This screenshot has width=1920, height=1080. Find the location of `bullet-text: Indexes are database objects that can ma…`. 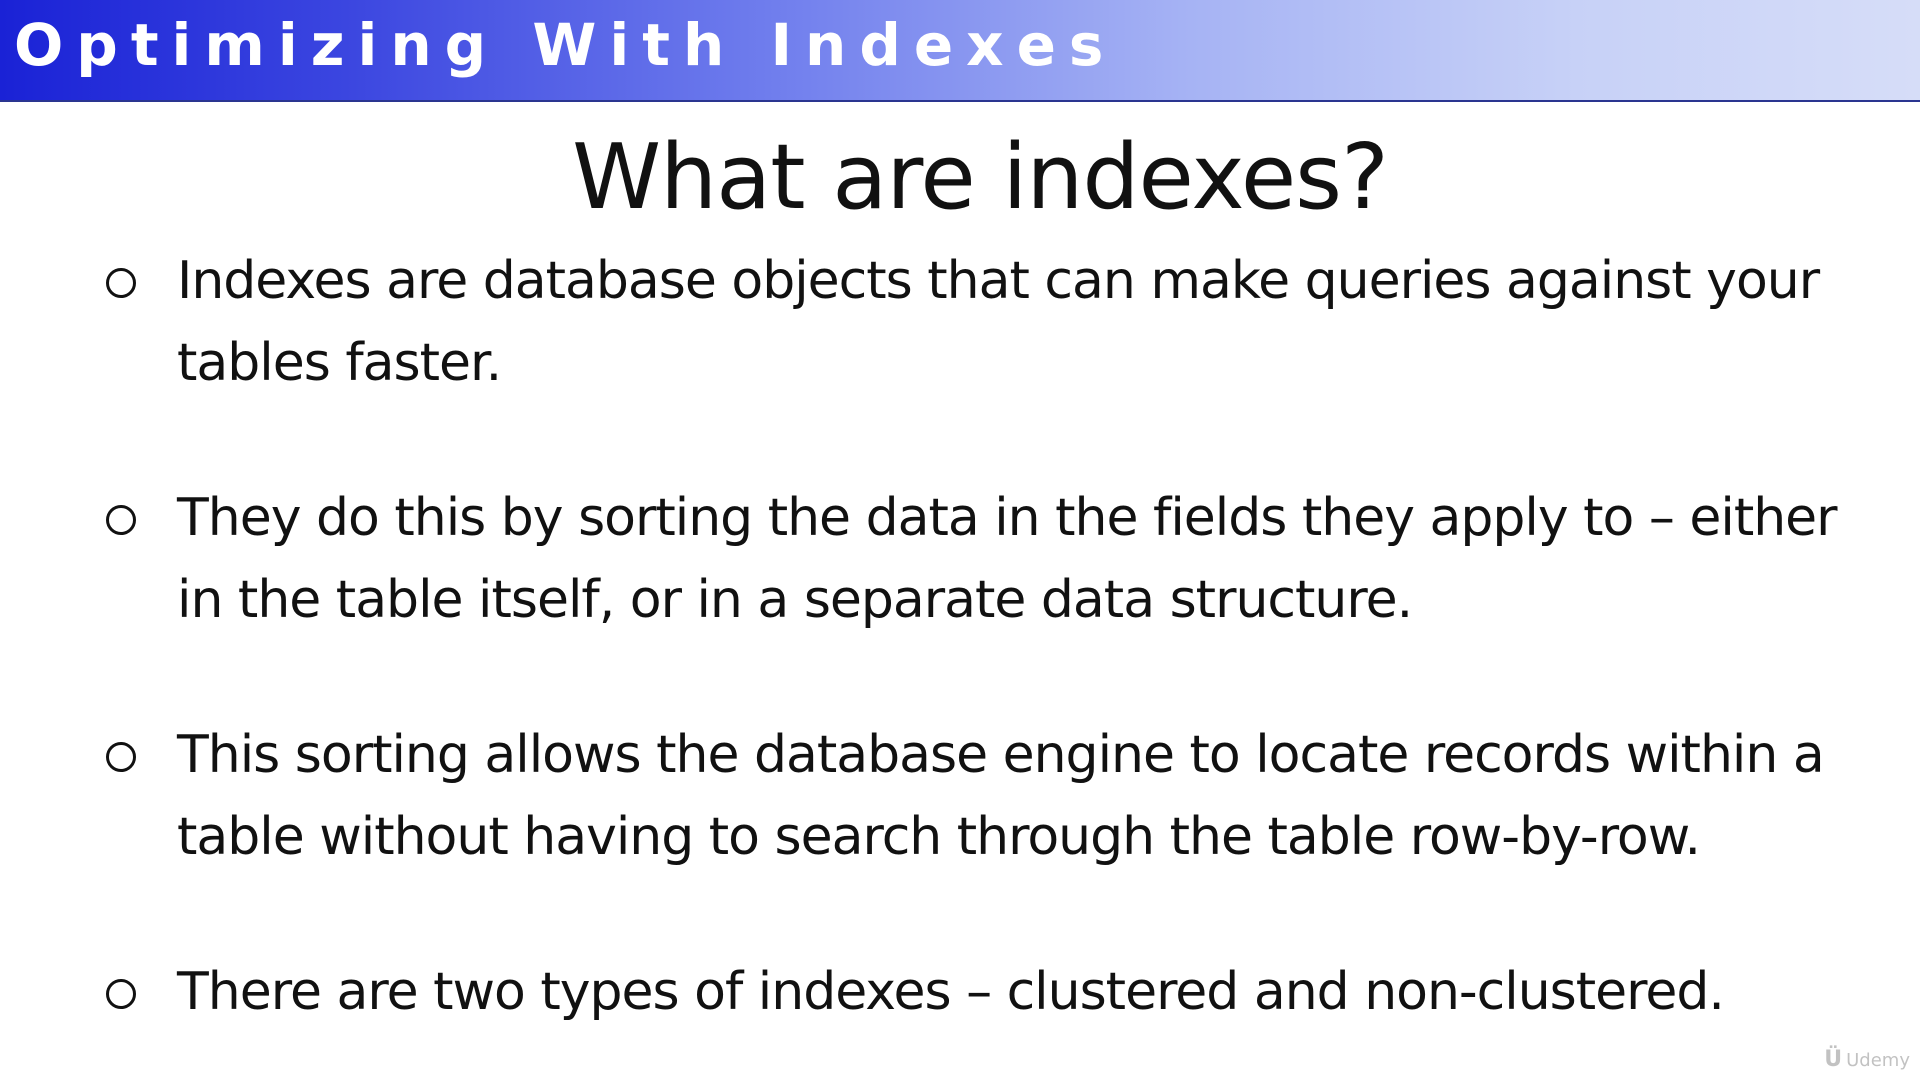

bullet-text: Indexes are database objects that can ma… is located at coordinates (998, 322).